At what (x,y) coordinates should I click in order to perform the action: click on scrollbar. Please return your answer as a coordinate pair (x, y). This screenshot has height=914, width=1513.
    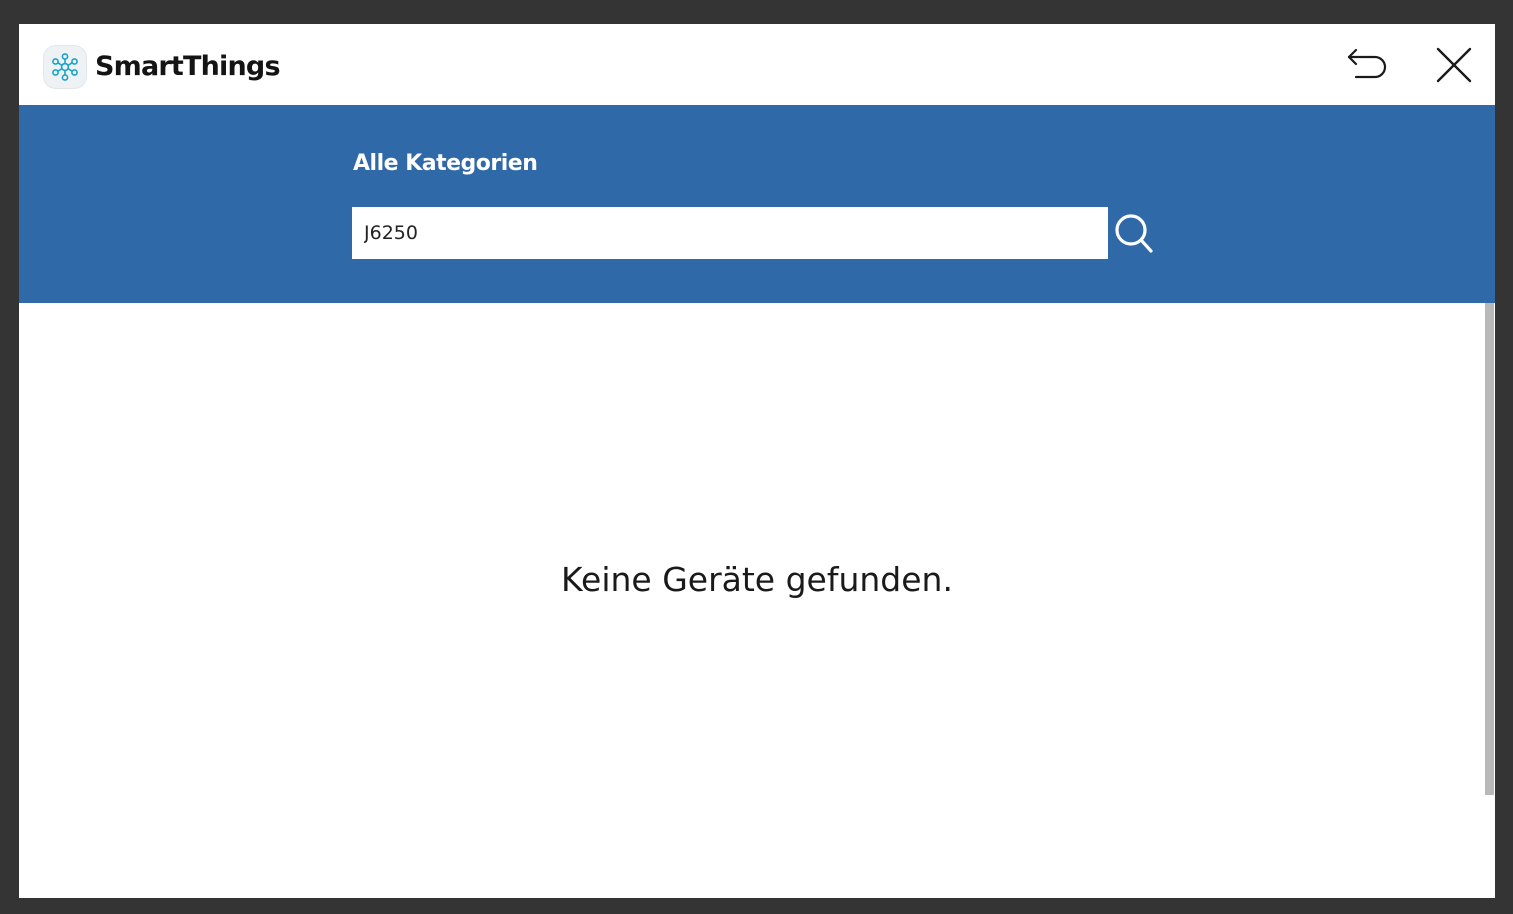
    Looking at the image, I should click on (1489, 549).